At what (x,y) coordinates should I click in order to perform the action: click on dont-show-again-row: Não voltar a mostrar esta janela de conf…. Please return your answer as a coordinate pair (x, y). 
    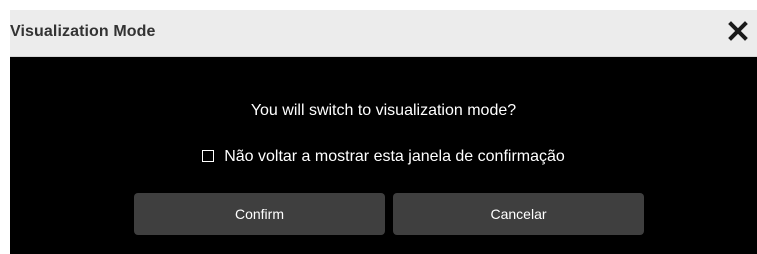
    Looking at the image, I should click on (383, 157).